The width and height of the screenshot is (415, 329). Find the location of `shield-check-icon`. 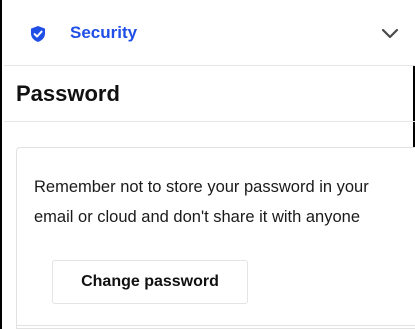

shield-check-icon is located at coordinates (38, 34).